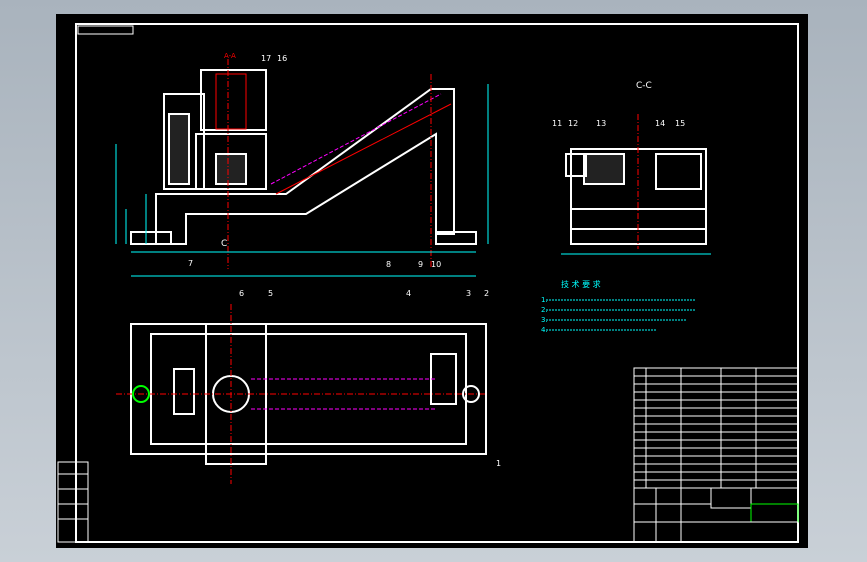  Describe the element at coordinates (190, 263) in the screenshot. I see `balloon-7: 7` at that location.